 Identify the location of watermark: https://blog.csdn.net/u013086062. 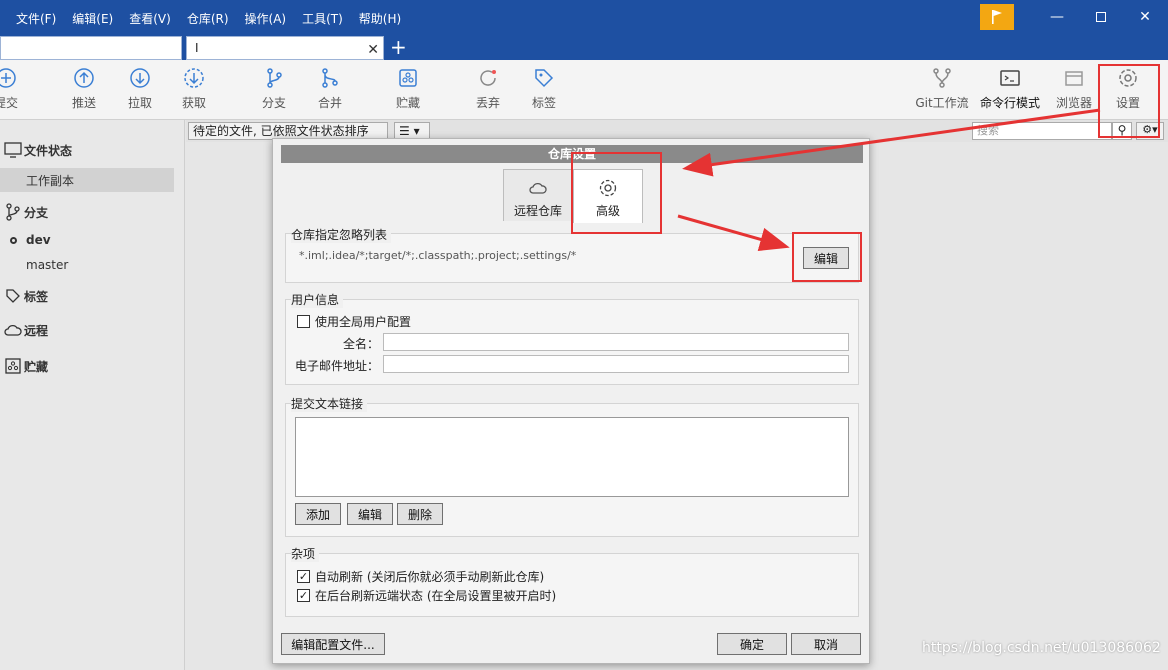
(1041, 648).